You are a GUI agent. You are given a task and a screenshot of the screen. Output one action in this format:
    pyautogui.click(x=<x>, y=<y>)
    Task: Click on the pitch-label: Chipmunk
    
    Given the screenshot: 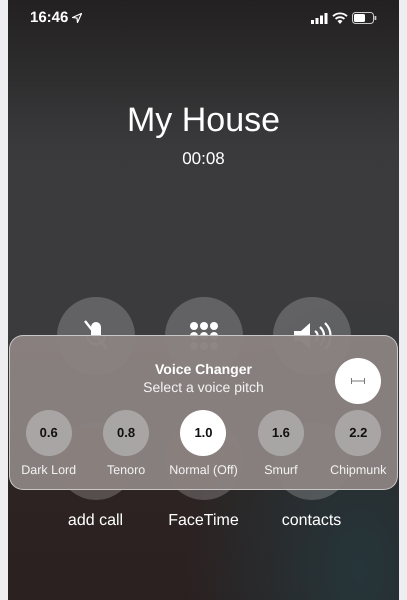 What is the action you would take?
    pyautogui.click(x=358, y=470)
    